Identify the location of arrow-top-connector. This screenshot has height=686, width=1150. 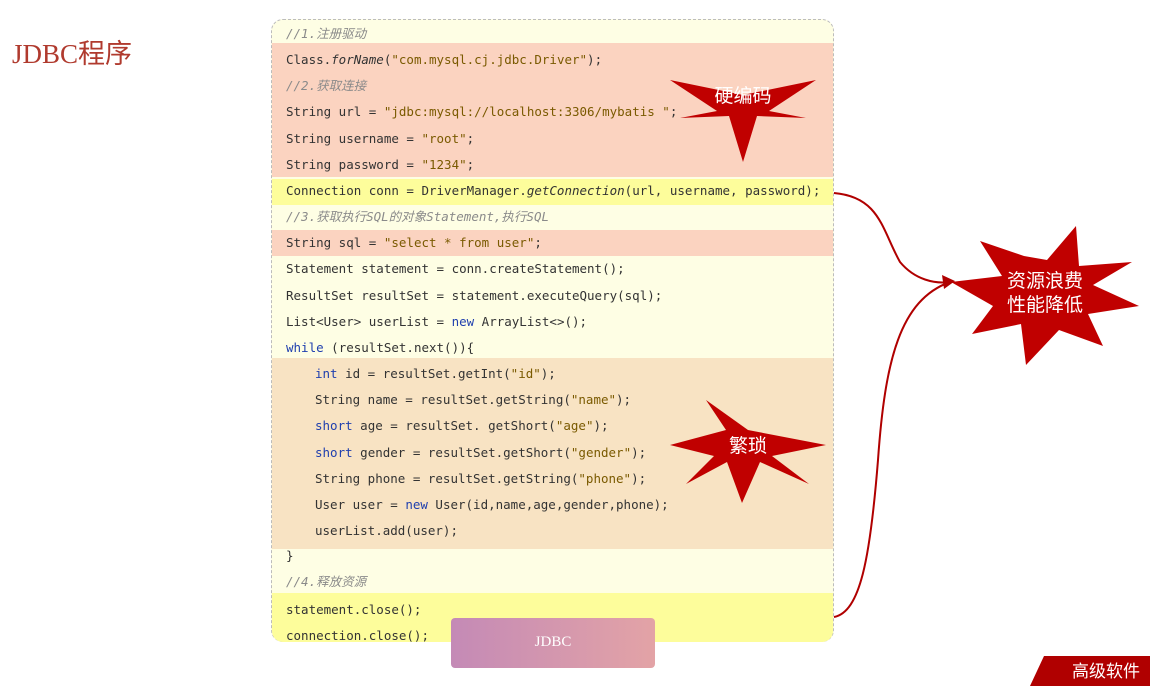
(892, 238).